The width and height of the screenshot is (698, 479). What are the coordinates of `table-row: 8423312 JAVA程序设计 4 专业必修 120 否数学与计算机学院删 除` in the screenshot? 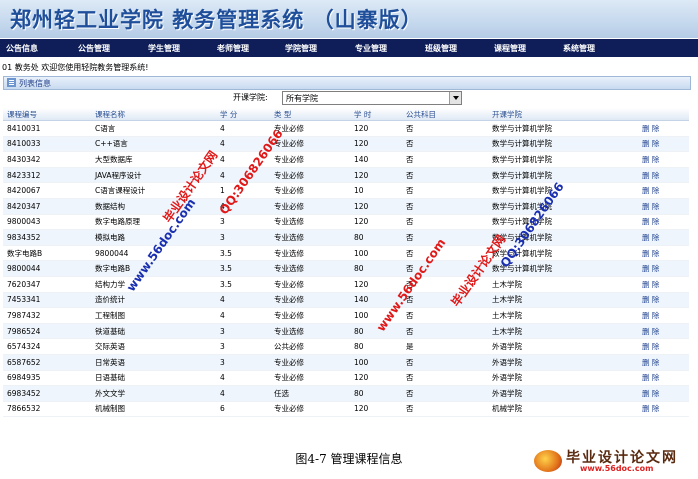 It's located at (346, 175).